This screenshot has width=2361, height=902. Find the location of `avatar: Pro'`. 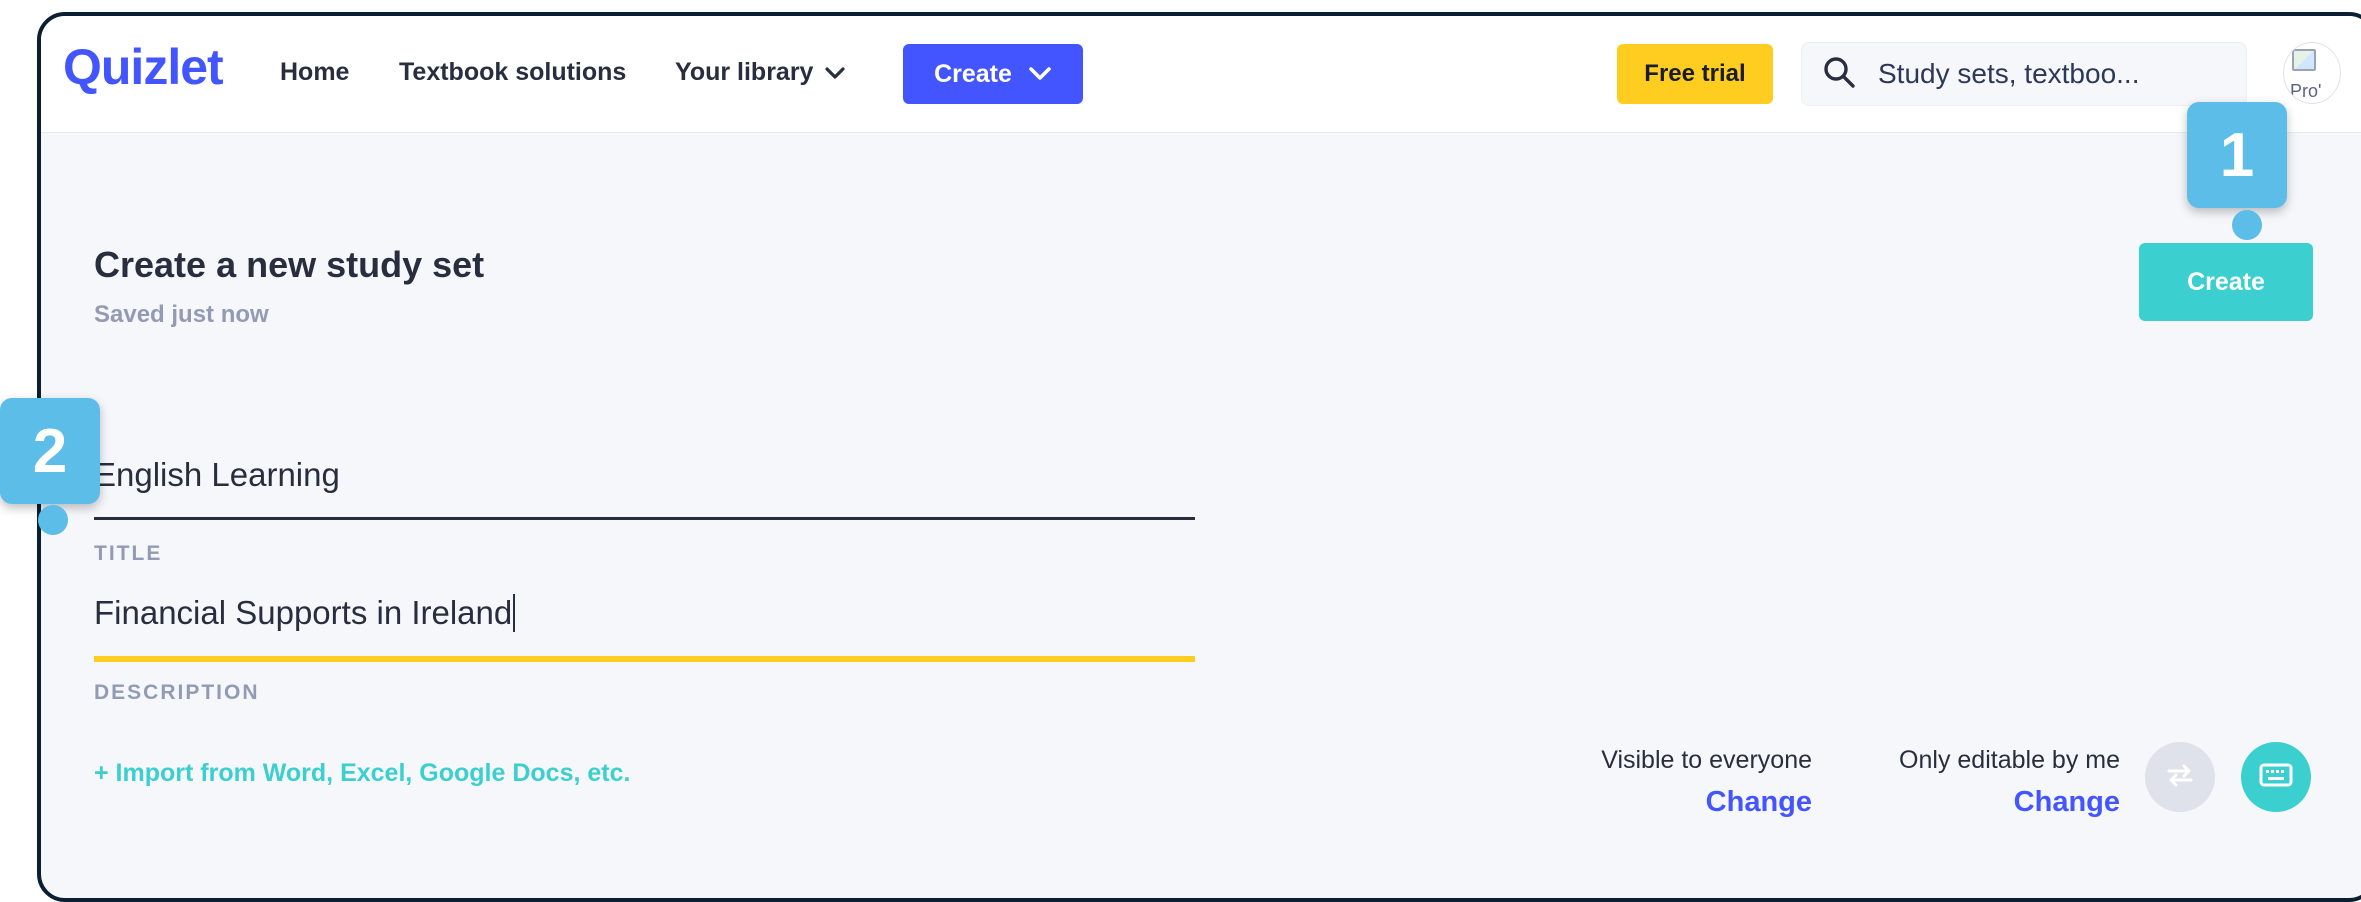

avatar: Pro' is located at coordinates (2312, 73).